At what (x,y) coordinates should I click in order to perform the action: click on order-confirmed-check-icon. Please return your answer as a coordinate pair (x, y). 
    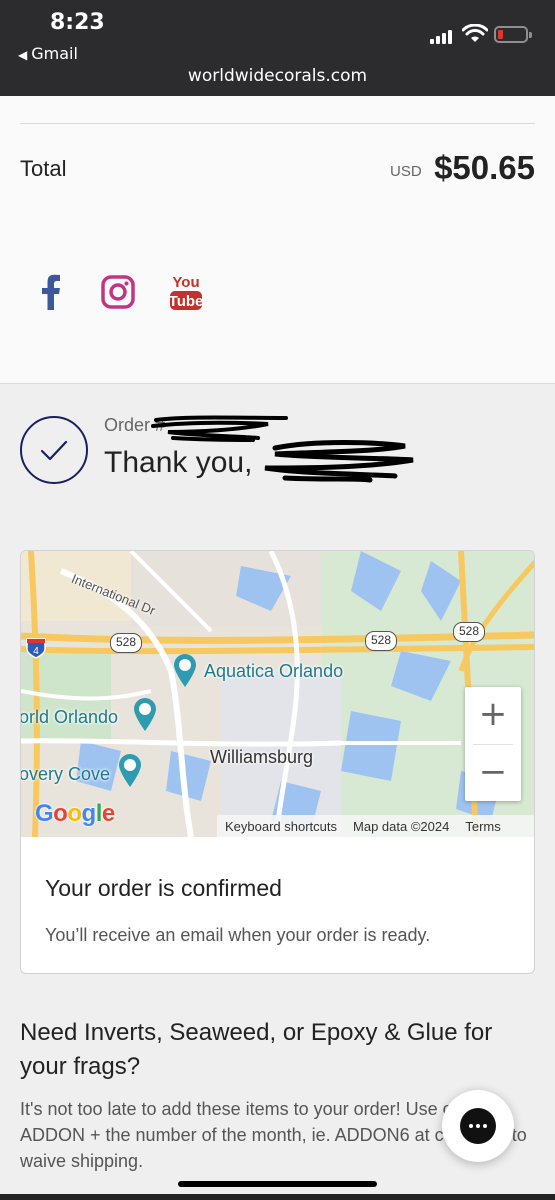
    Looking at the image, I should click on (54, 450).